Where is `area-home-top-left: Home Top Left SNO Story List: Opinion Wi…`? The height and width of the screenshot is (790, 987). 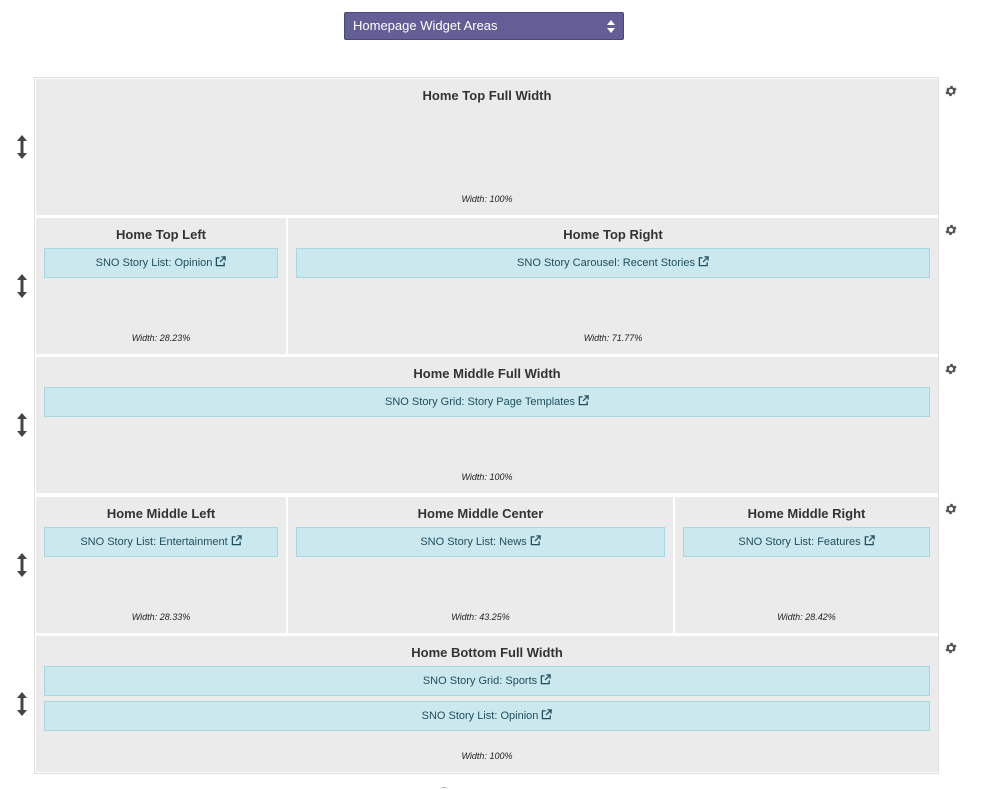
area-home-top-left: Home Top Left SNO Story List: Opinion Wi… is located at coordinates (161, 286).